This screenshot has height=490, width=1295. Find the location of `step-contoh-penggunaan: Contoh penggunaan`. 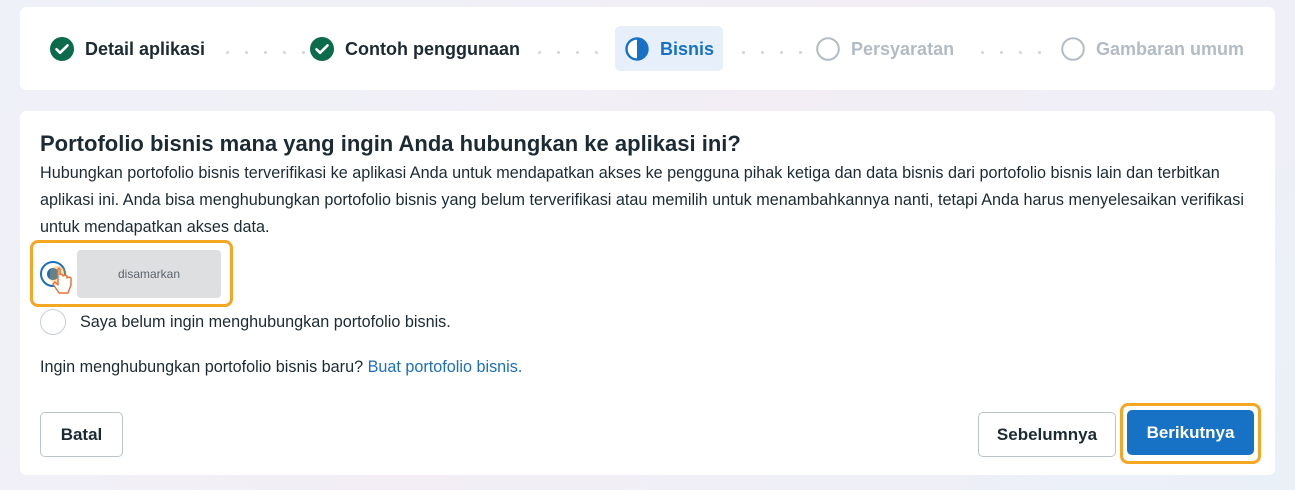

step-contoh-penggunaan: Contoh penggunaan is located at coordinates (415, 49).